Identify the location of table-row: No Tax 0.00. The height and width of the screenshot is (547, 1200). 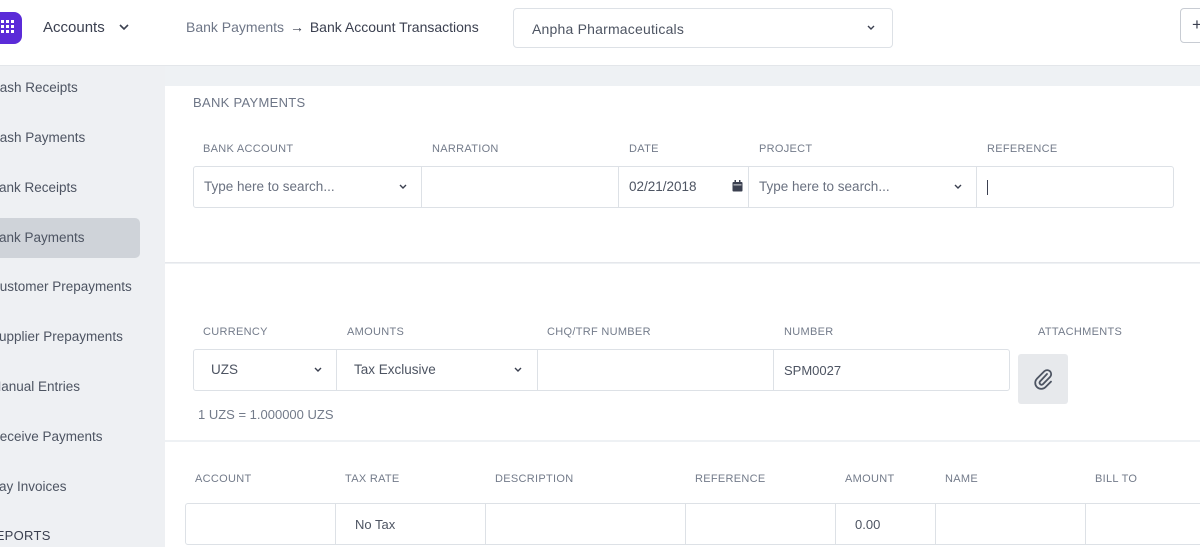
(692, 524).